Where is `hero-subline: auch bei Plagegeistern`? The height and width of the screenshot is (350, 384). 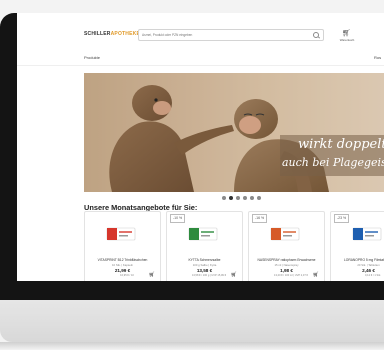
hero-subline: auch bei Plagegeistern is located at coordinates (333, 162).